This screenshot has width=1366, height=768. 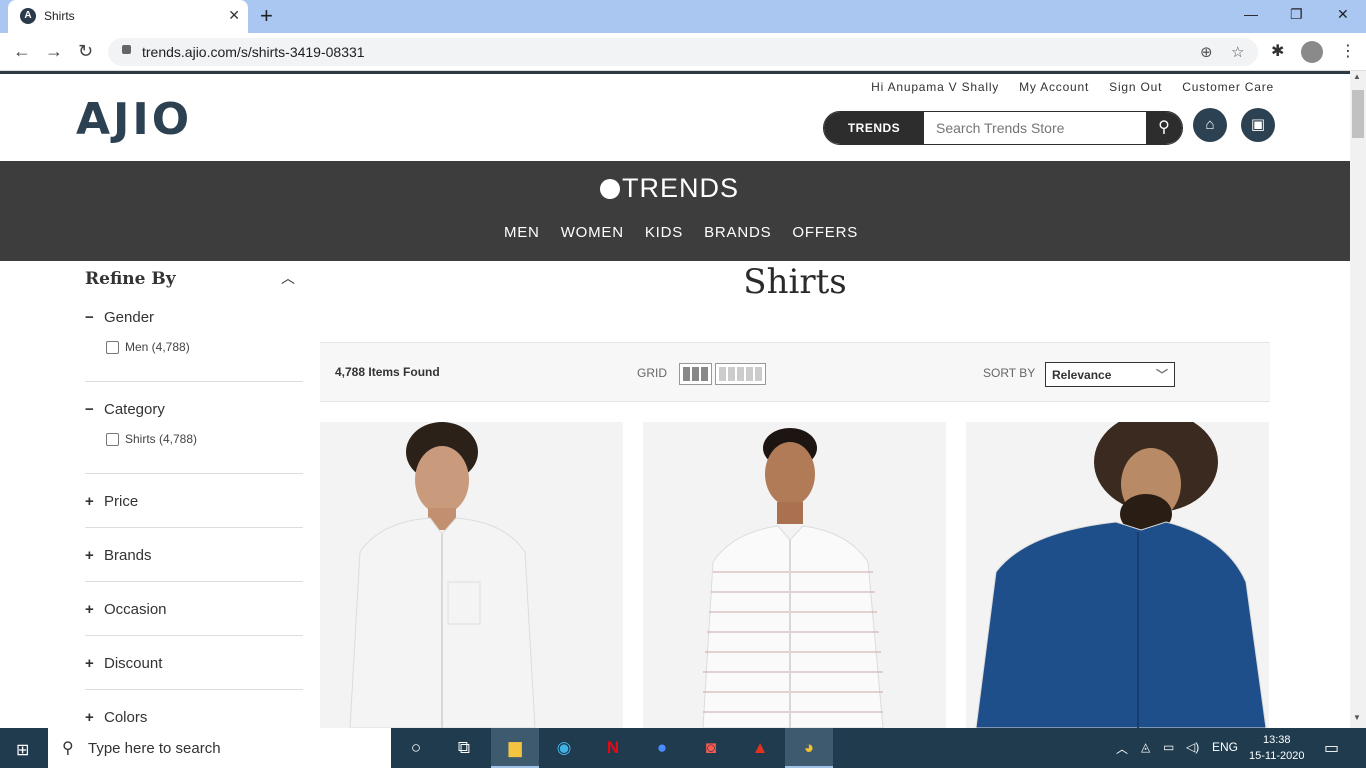 What do you see at coordinates (54, 51) in the screenshot?
I see `forward-icon: →` at bounding box center [54, 51].